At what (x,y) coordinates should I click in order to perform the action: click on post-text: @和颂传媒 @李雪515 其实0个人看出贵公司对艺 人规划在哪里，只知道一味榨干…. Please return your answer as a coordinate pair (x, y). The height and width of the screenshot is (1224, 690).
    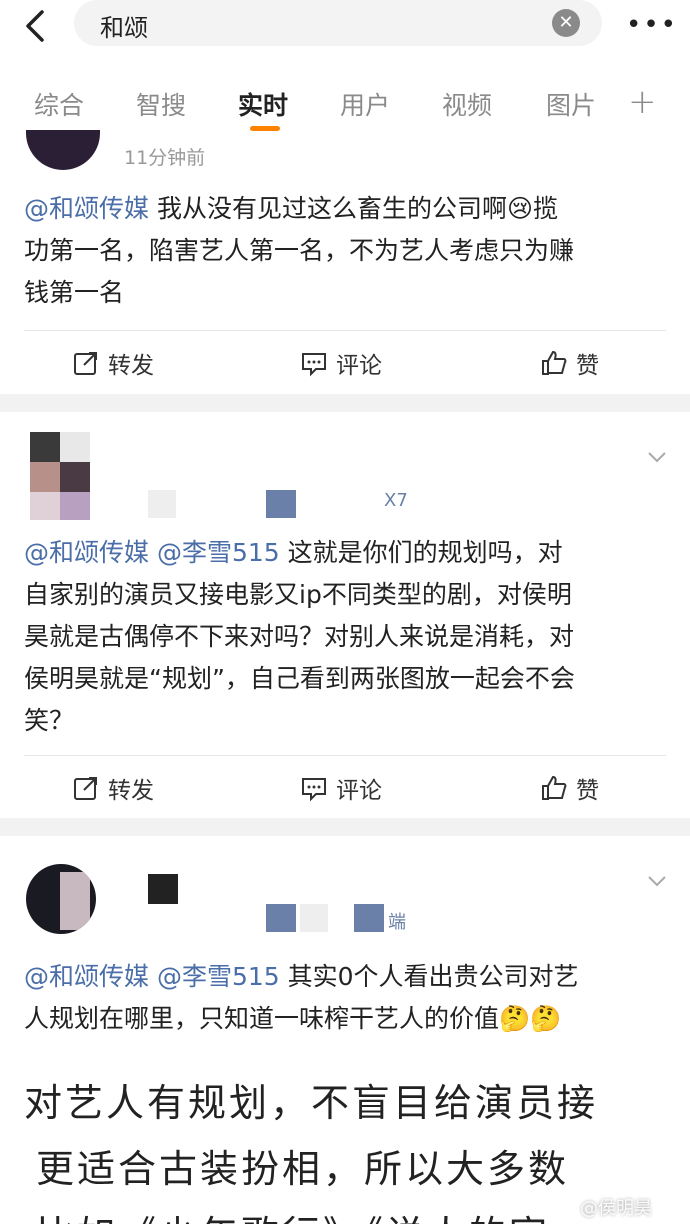
    Looking at the image, I should click on (301, 997).